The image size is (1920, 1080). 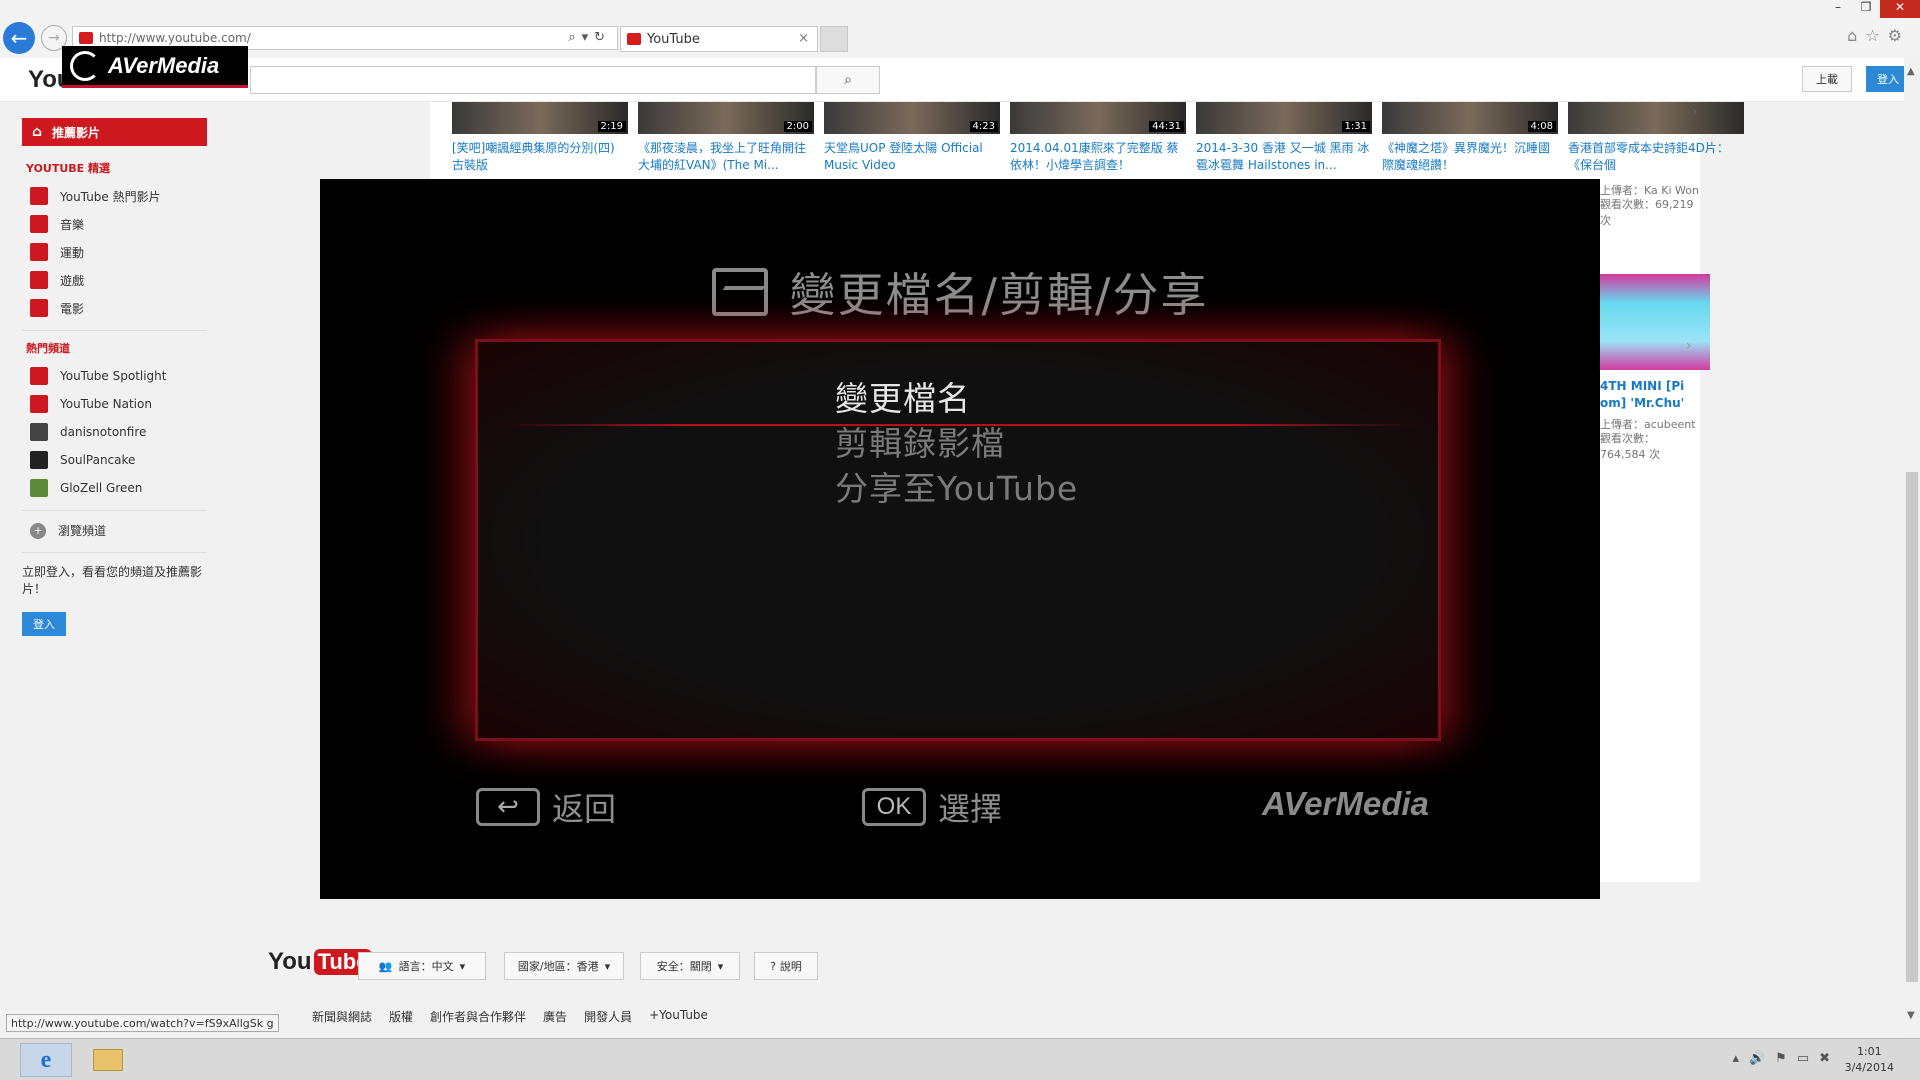 What do you see at coordinates (114, 132) in the screenshot?
I see `sidebar-item-home: ⌂ 推薦影片` at bounding box center [114, 132].